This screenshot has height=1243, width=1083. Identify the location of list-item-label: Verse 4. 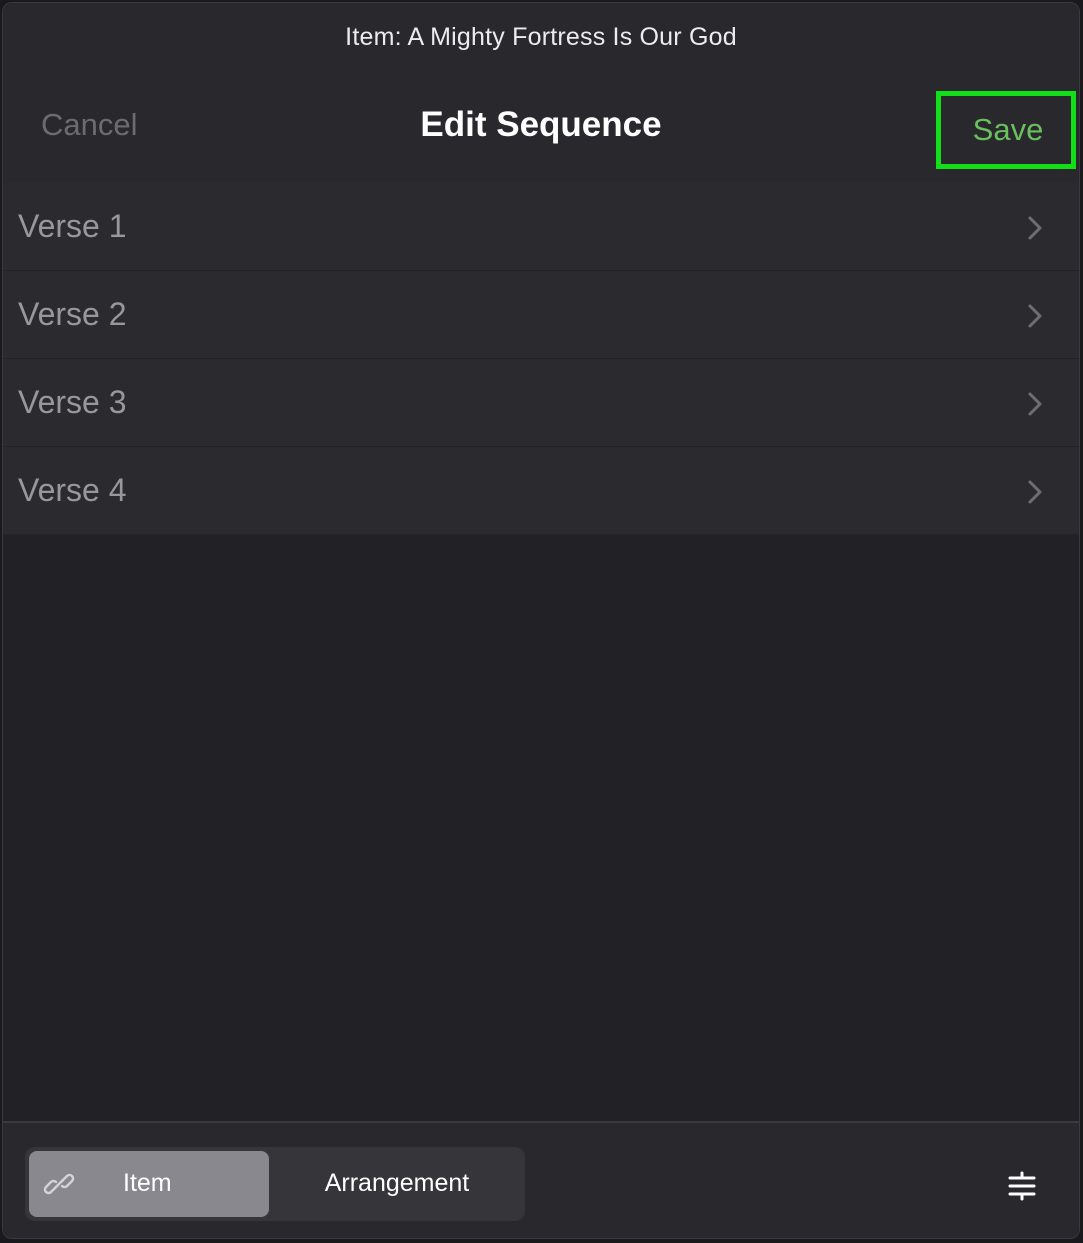
(72, 490).